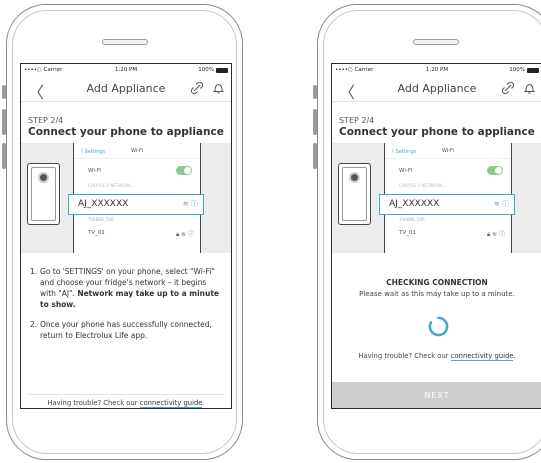 Image resolution: width=541 pixels, height=463 pixels. Describe the element at coordinates (436, 395) in the screenshot. I see `next-button: NEXT` at that location.